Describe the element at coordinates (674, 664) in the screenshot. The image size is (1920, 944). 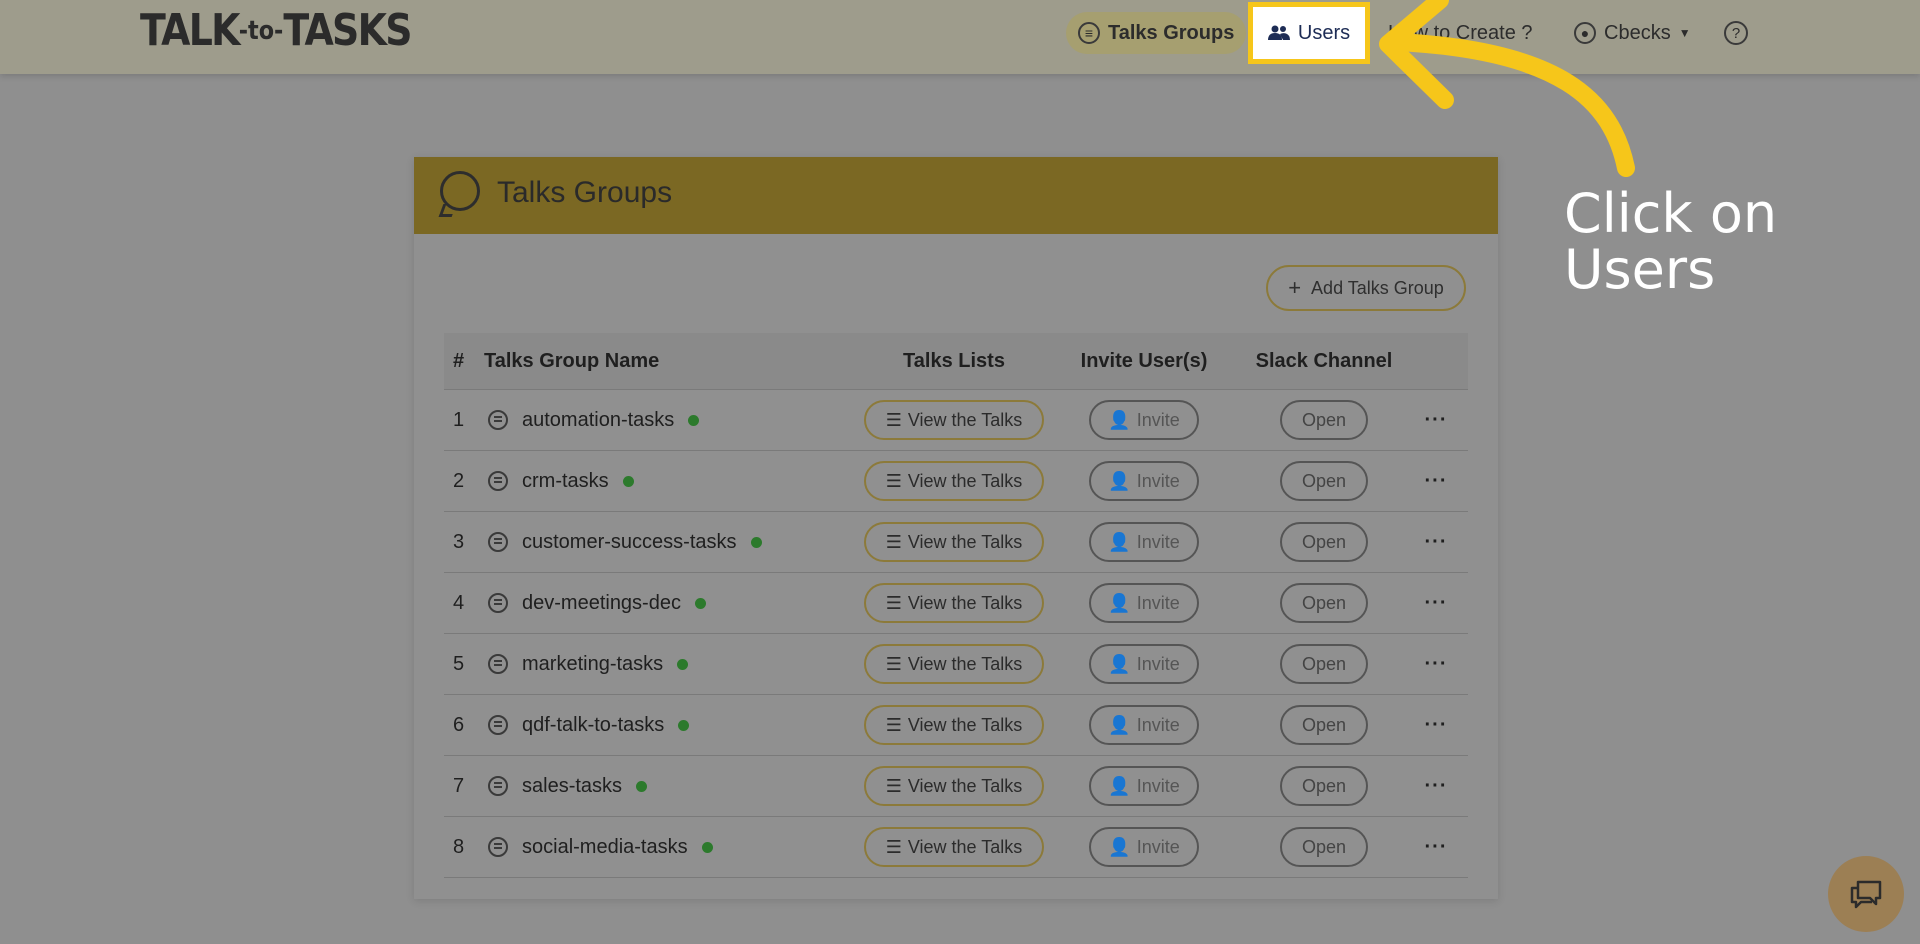
I see `row-name-cell: marketing-tasks` at that location.